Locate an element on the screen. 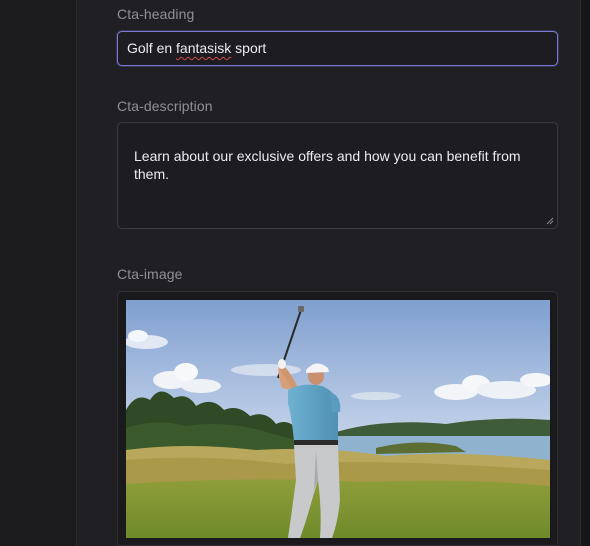  left-sidebar-gutter is located at coordinates (38, 273).